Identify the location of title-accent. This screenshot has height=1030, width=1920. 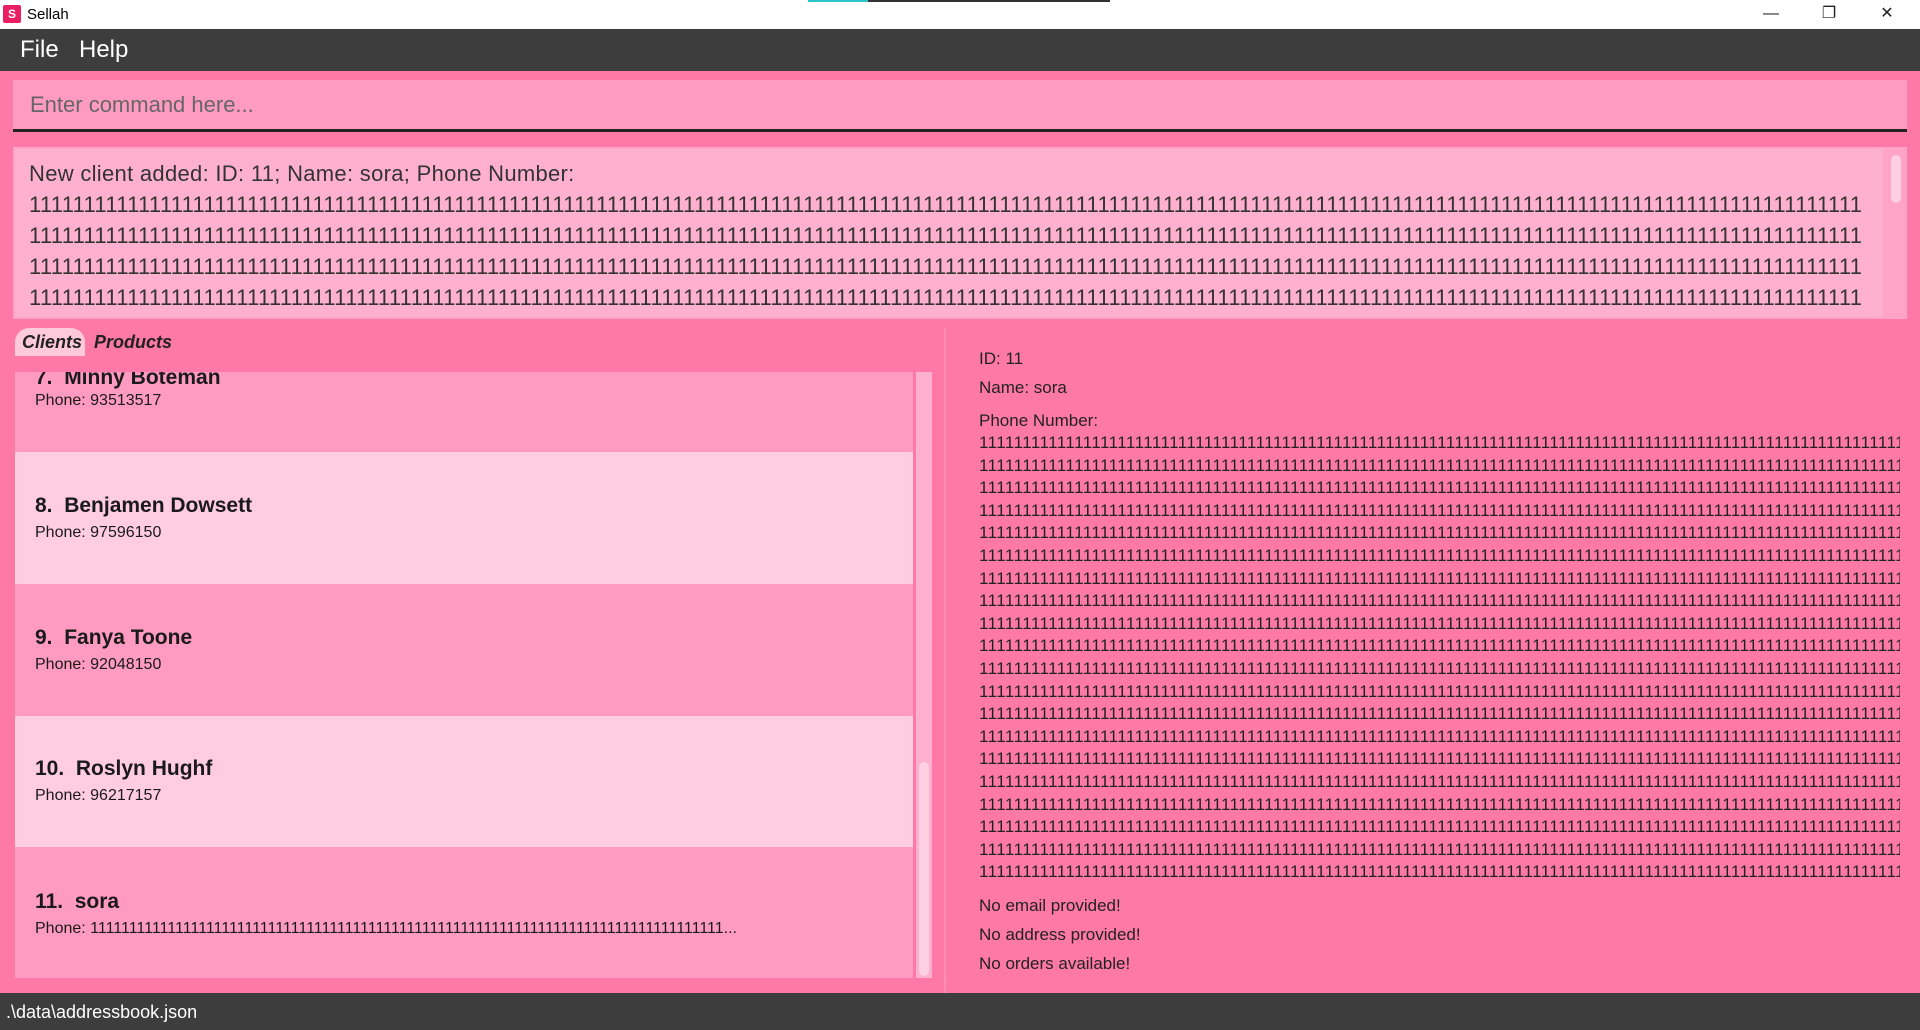
(838, 1).